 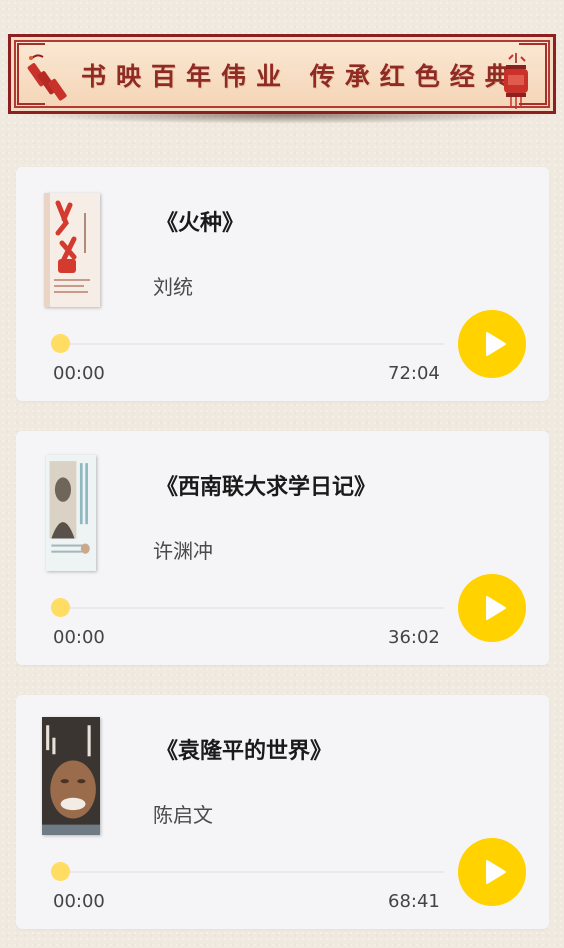 I want to click on banner-frame: 书映百年伟业 传承红色经典, so click(x=282, y=74).